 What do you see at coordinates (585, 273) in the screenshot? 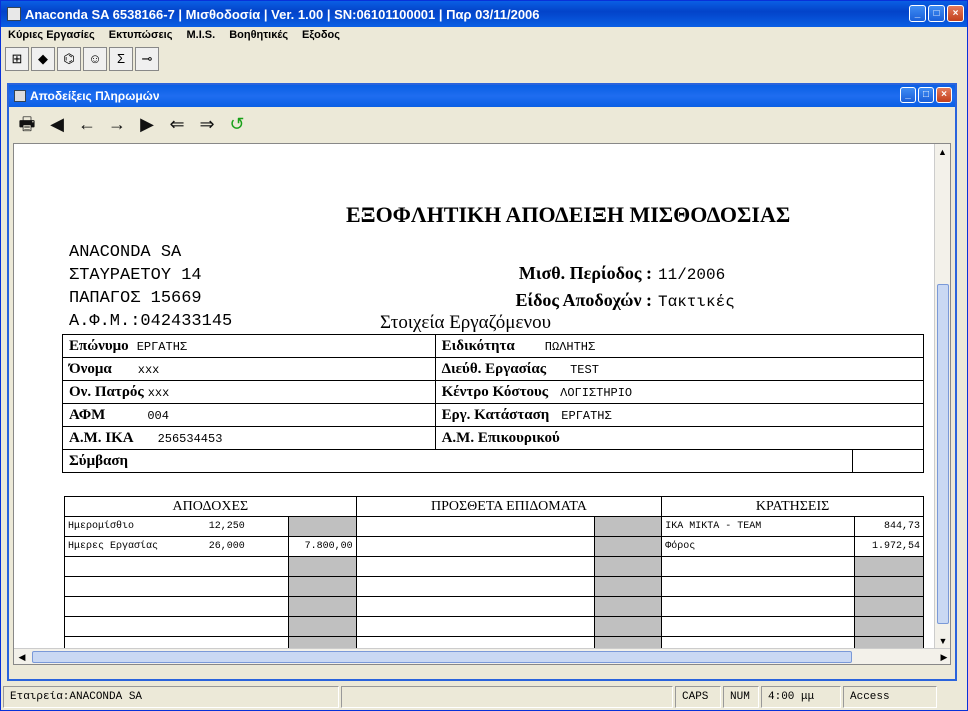
I see `period-label: Μισθ. Περίοδος :` at bounding box center [585, 273].